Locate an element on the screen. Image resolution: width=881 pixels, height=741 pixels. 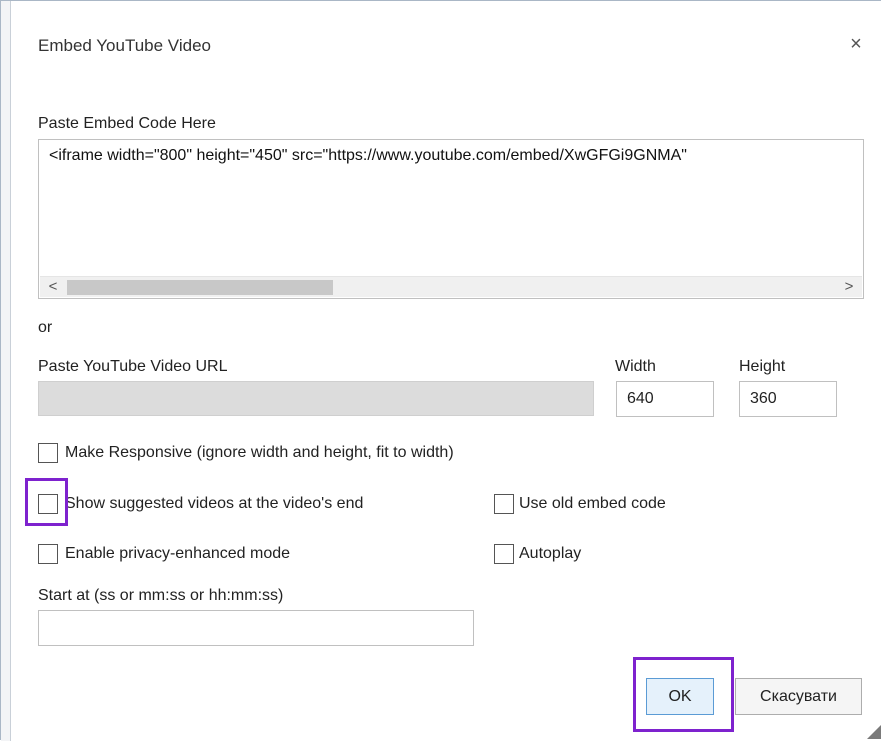
scrollbar-thumb is located at coordinates (200, 287).